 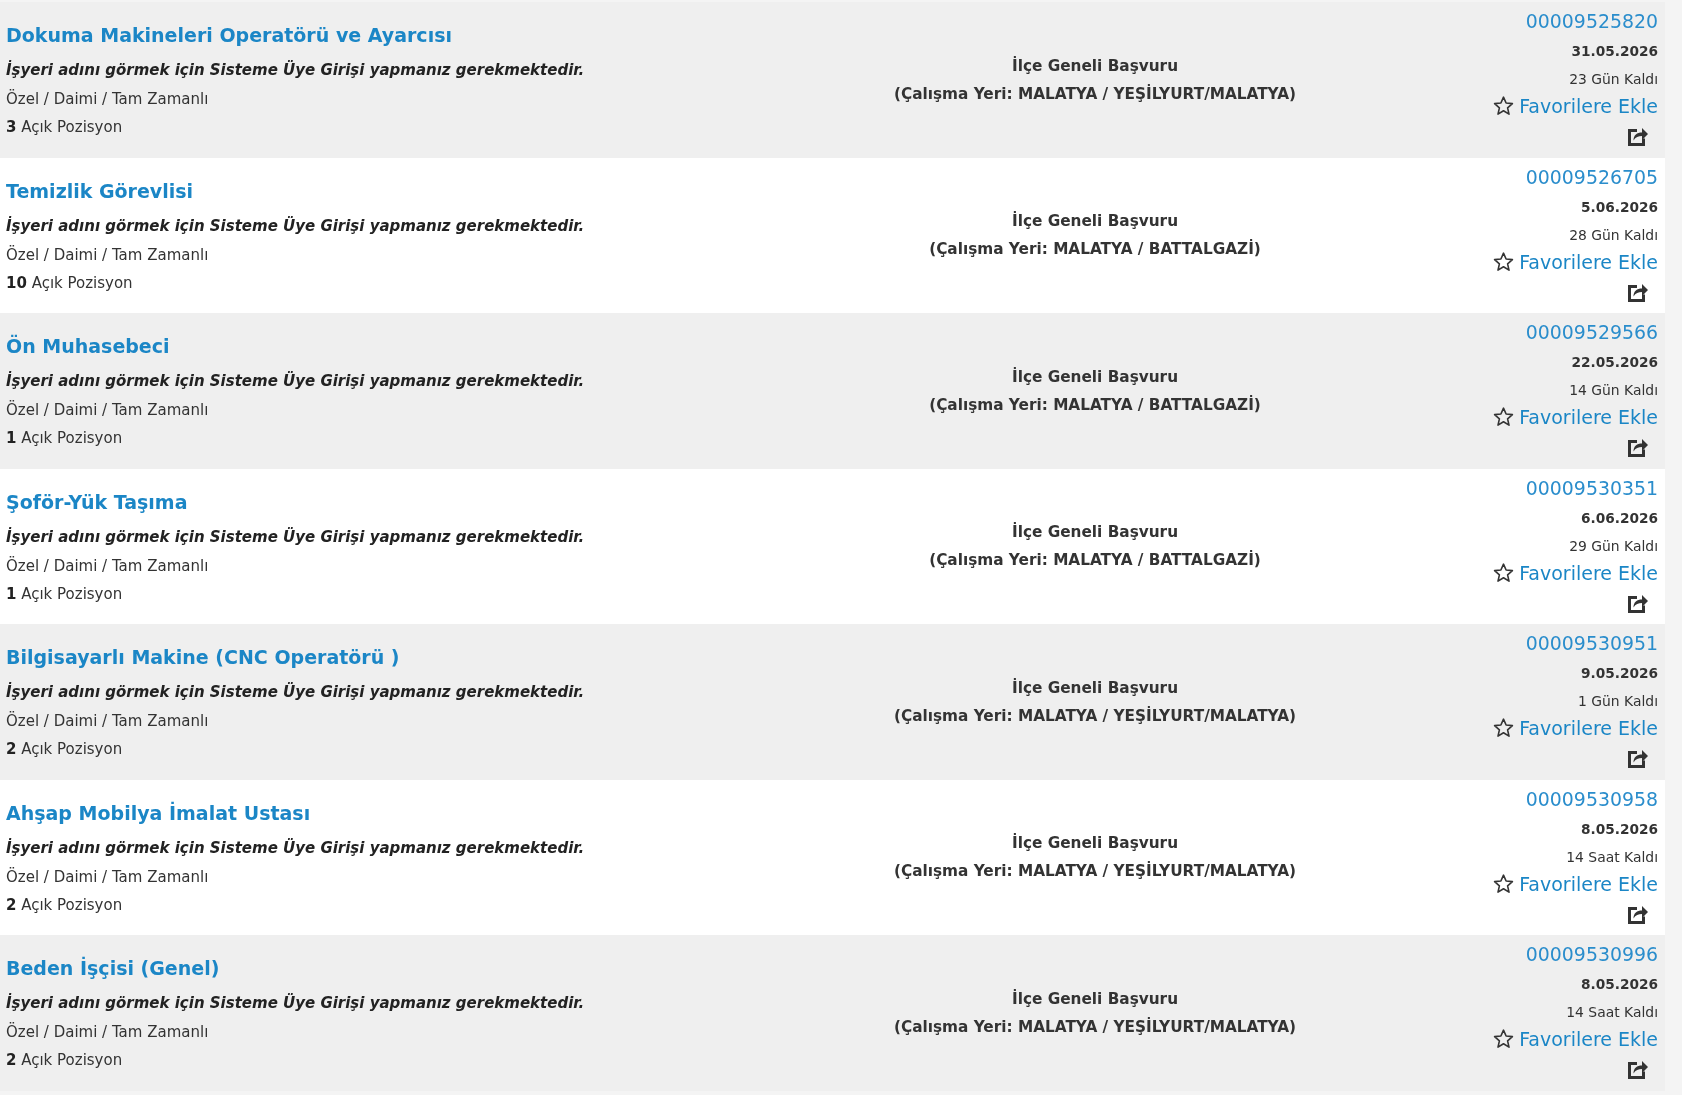 I want to click on remaining-time: 28 Gün Kaldı, so click(x=1613, y=235).